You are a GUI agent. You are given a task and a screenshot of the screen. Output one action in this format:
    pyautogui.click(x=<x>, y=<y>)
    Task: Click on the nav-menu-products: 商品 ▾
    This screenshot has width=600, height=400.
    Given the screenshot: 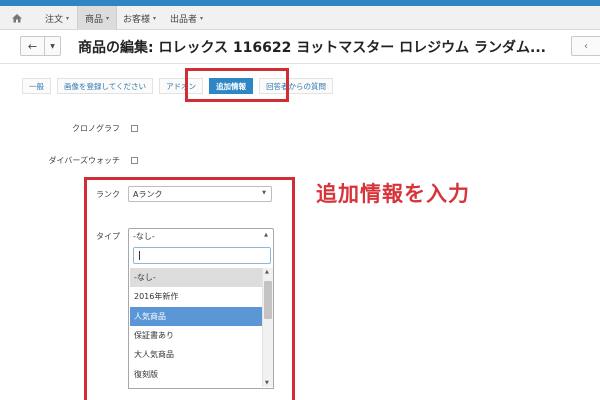 What is the action you would take?
    pyautogui.click(x=97, y=18)
    